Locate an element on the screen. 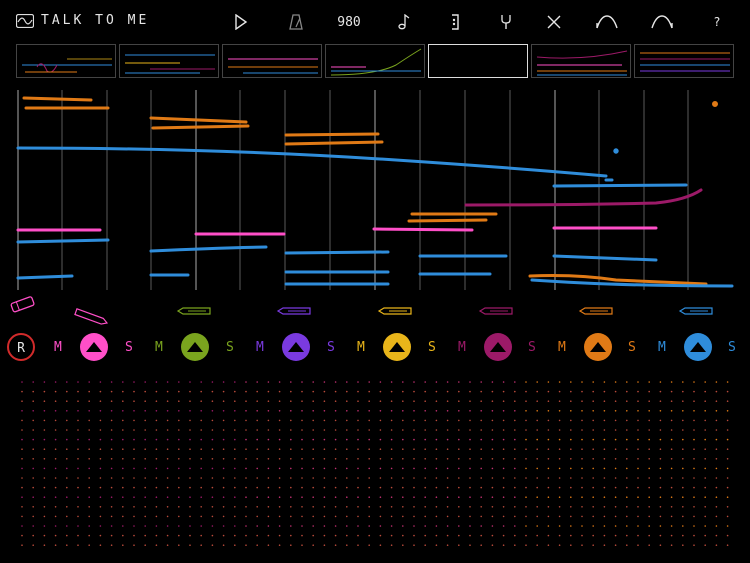 The height and width of the screenshot is (563, 750). play-button is located at coordinates (241, 22).